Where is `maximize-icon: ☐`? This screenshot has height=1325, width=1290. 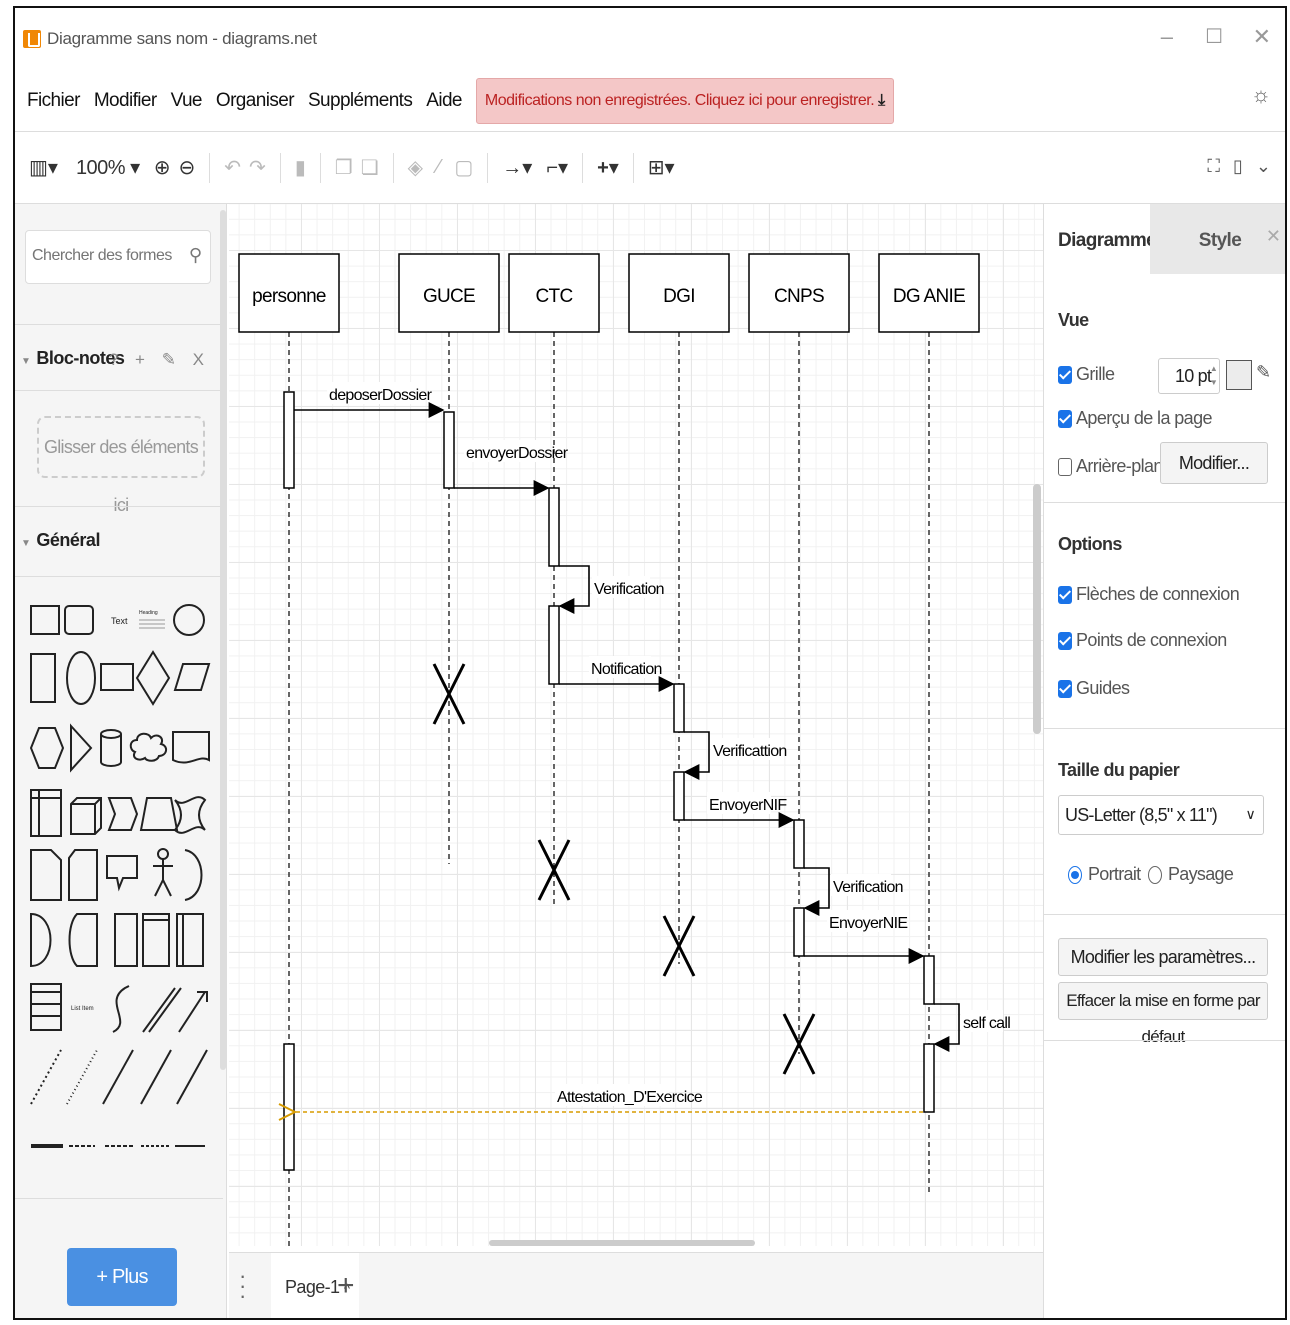 maximize-icon: ☐ is located at coordinates (1214, 36).